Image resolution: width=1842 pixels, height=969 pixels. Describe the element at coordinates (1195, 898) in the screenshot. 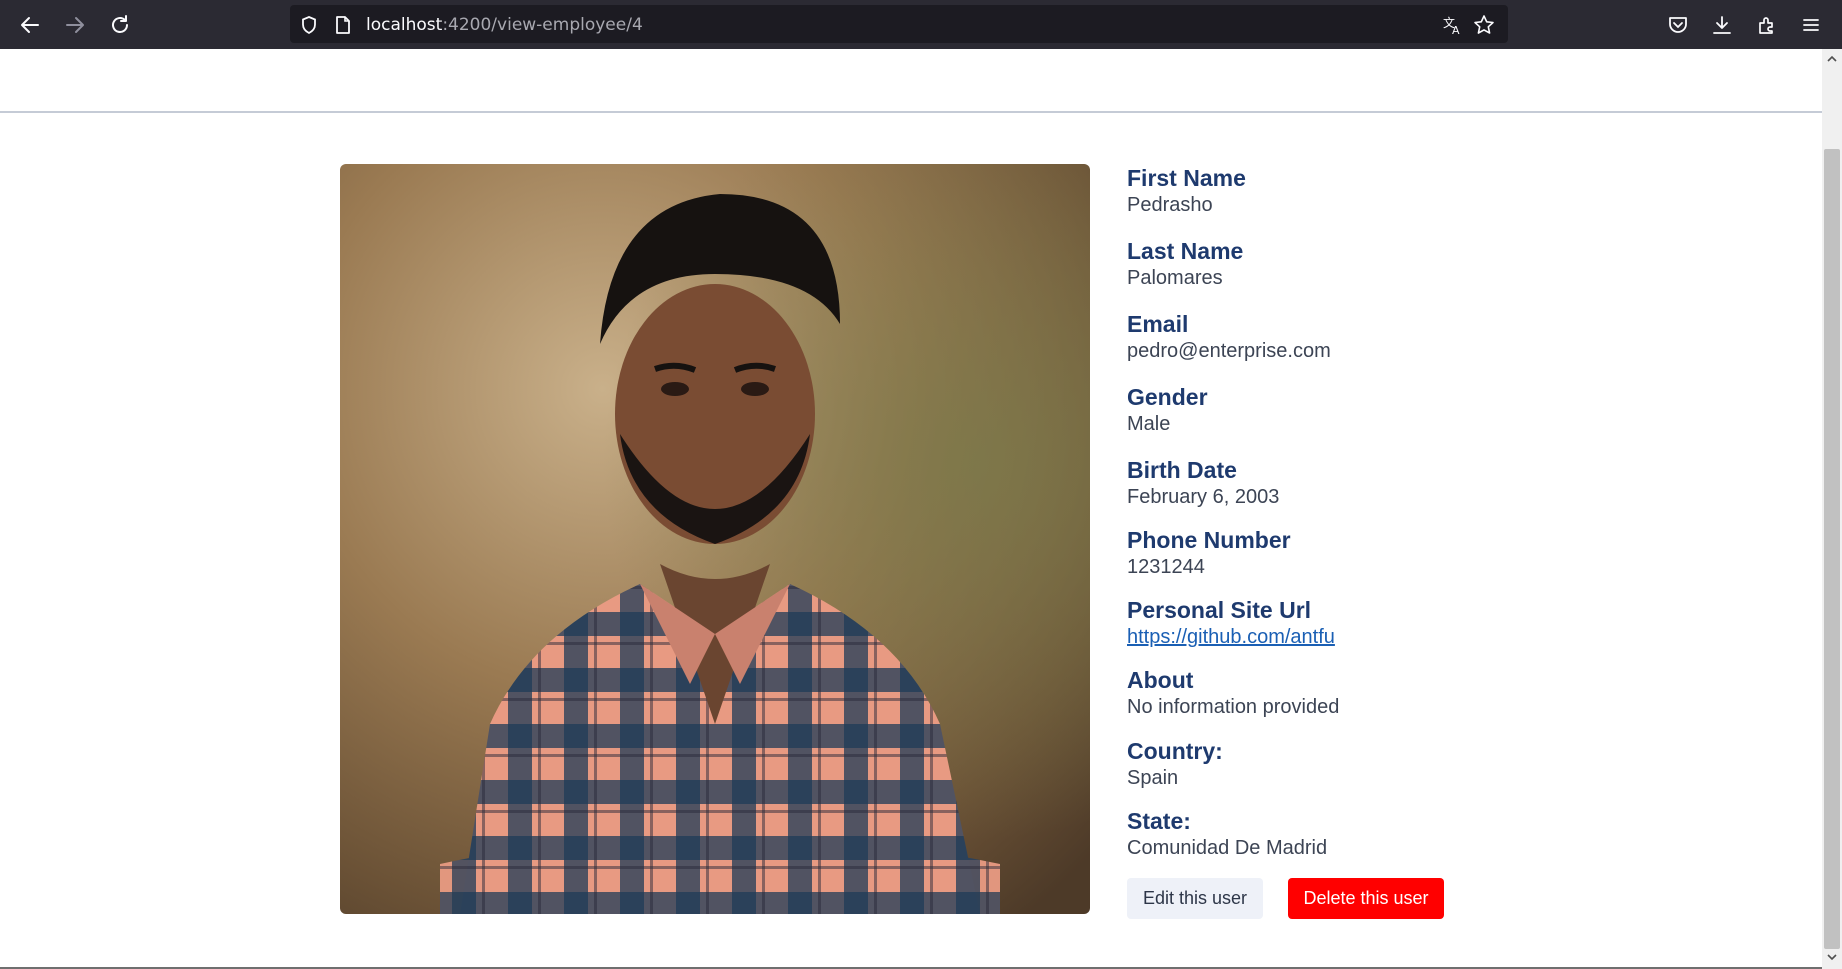

I see `edit-user-button: Edit this user` at that location.